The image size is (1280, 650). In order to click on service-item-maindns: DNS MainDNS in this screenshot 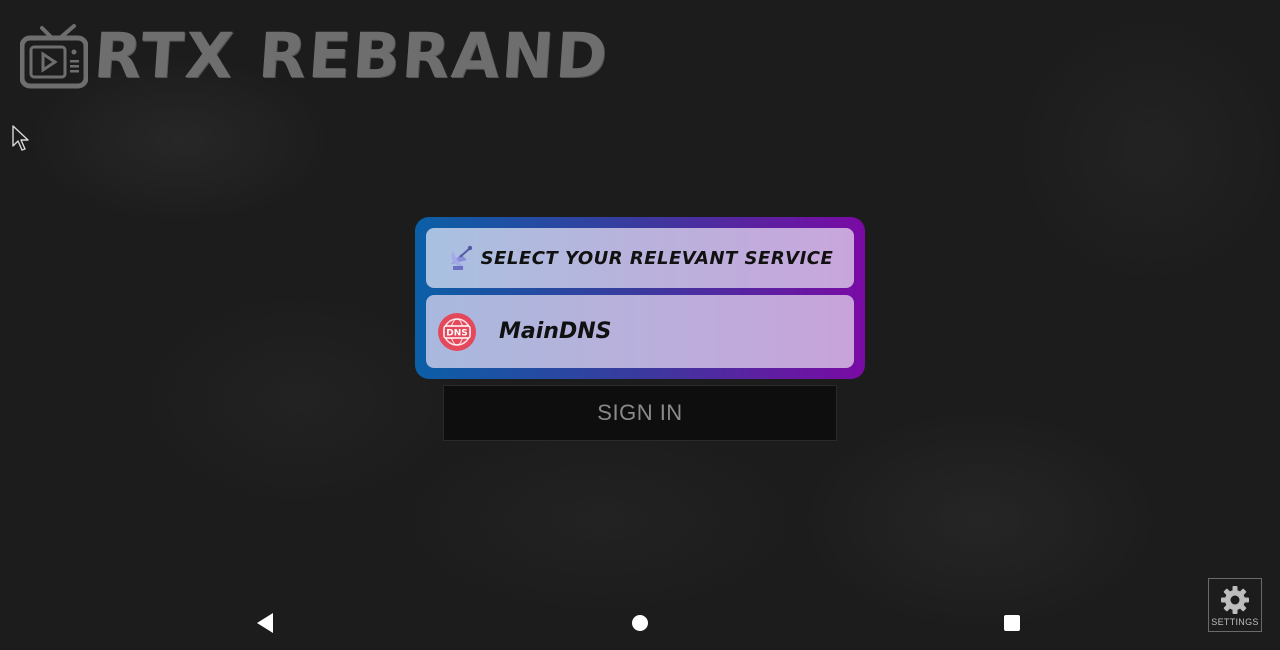, I will do `click(640, 331)`.